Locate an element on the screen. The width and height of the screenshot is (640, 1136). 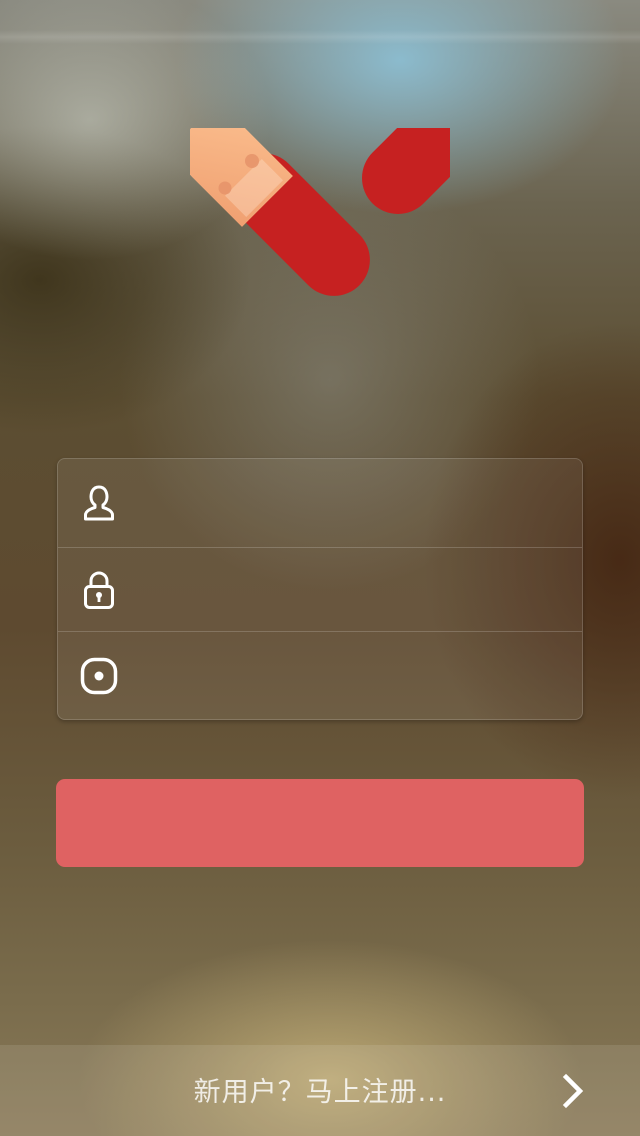
lock-icon is located at coordinates (99, 590).